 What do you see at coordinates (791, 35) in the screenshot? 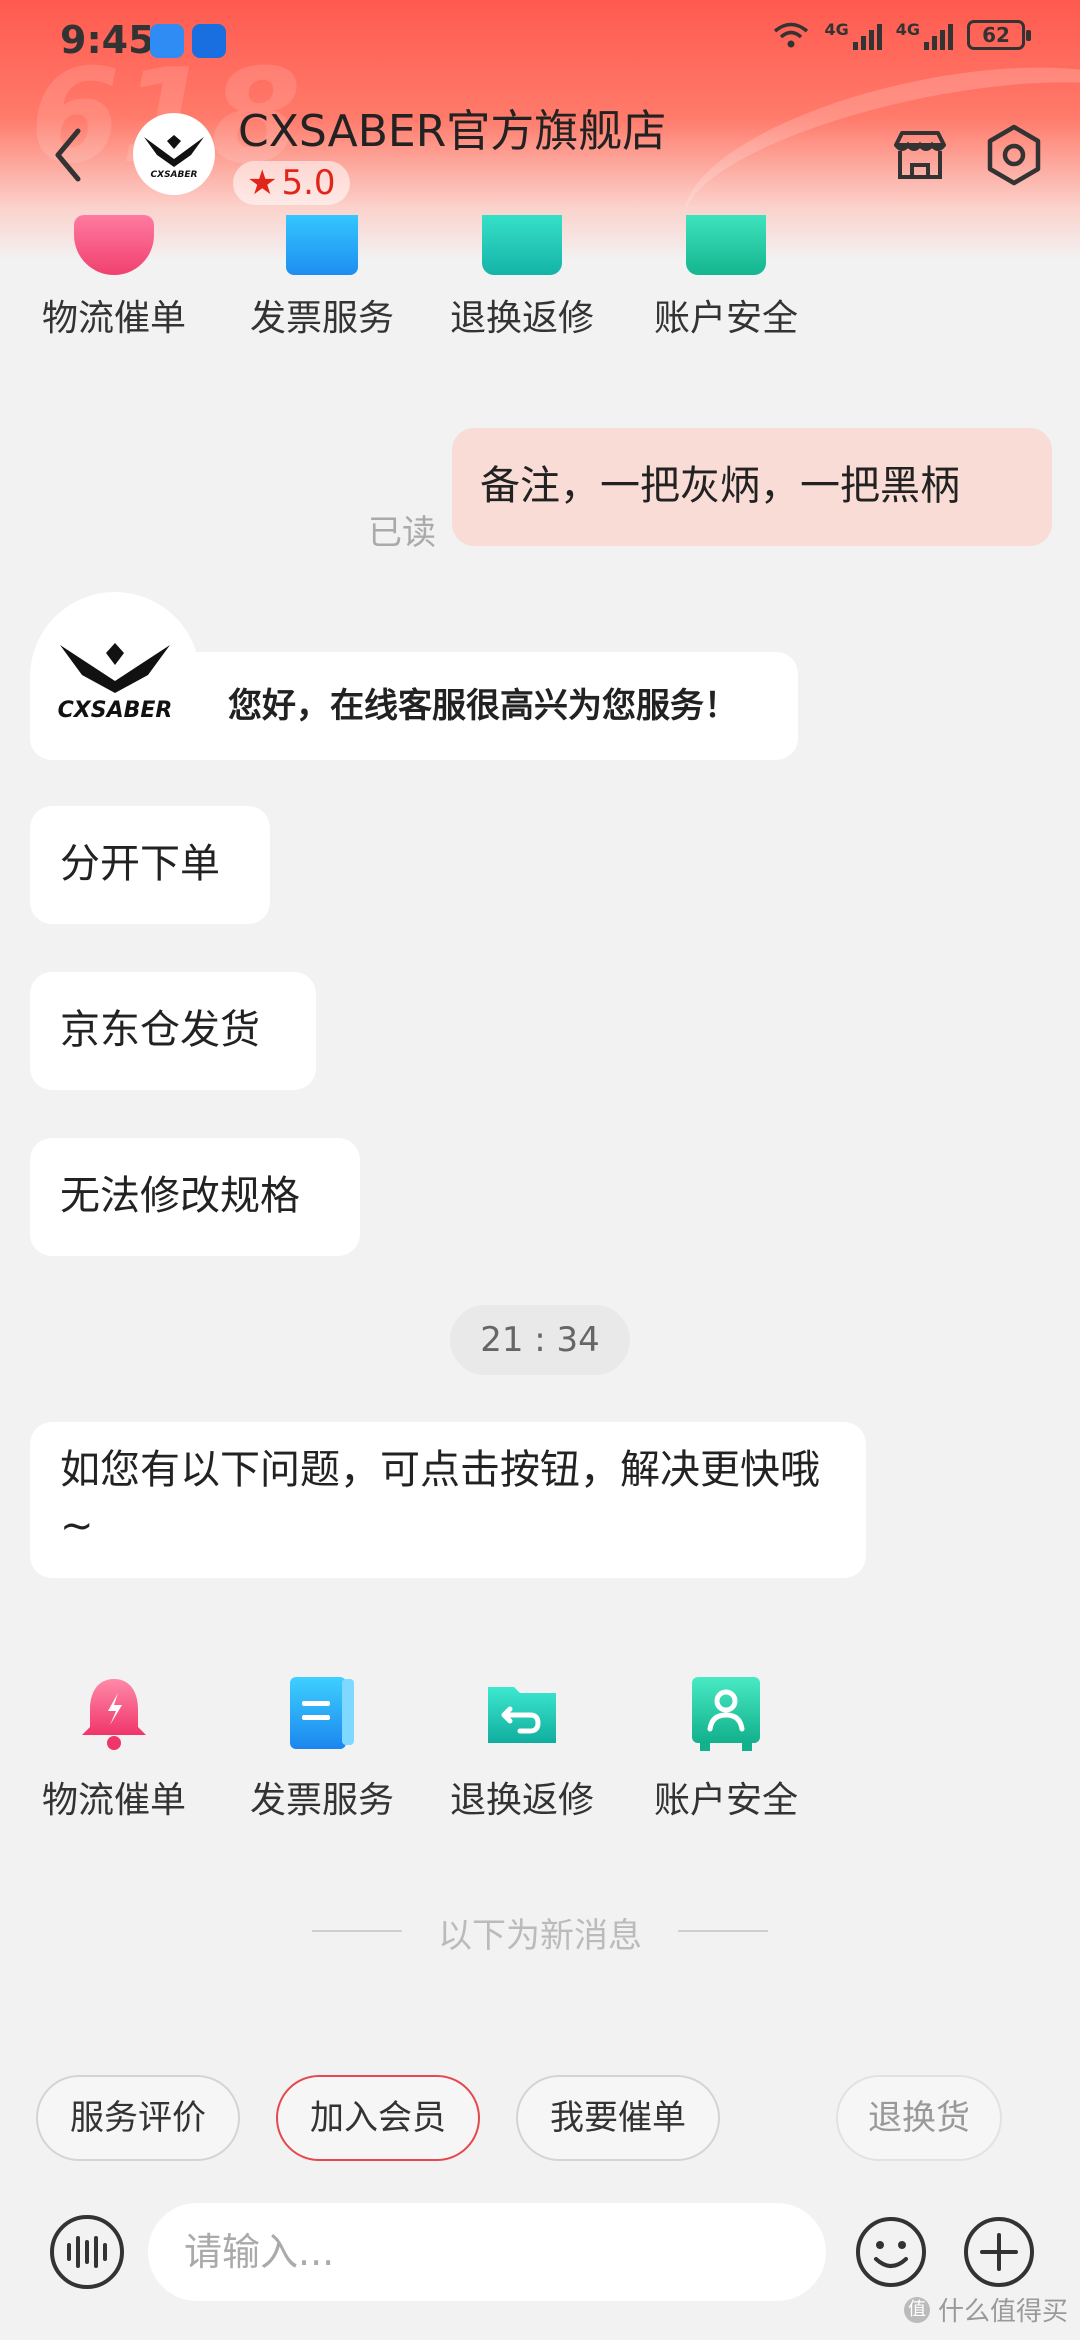
I see `wifi-icon` at bounding box center [791, 35].